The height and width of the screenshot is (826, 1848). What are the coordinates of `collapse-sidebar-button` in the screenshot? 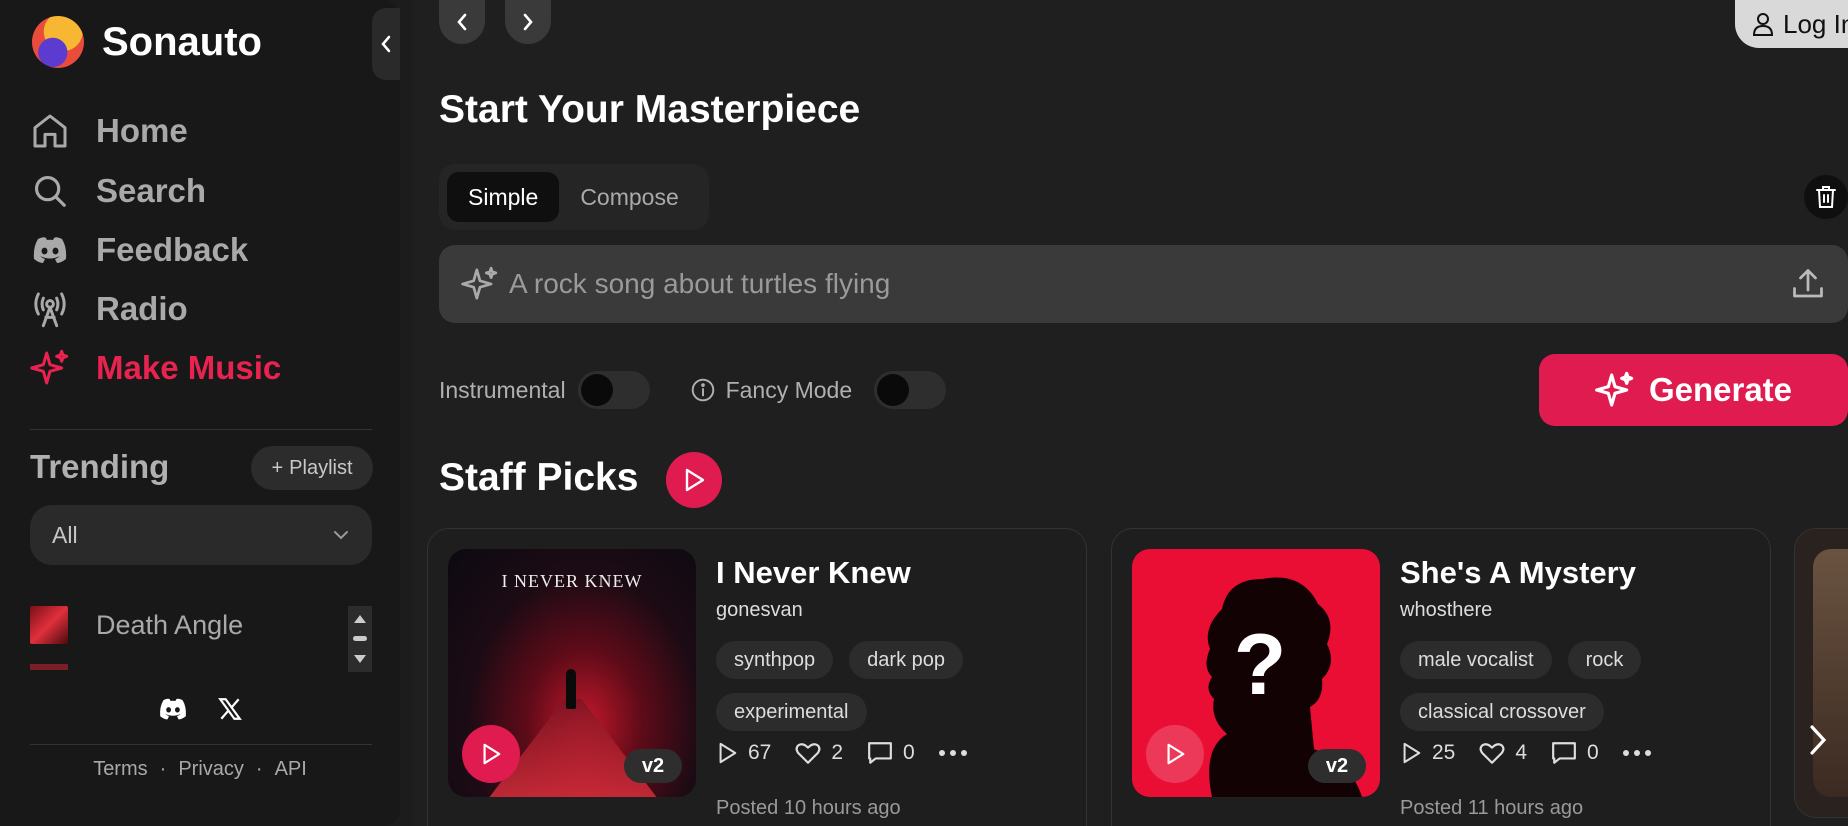 It's located at (386, 44).